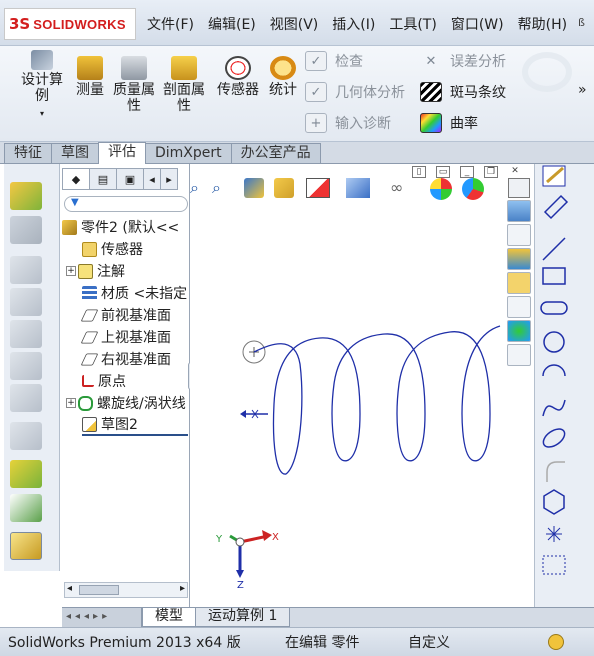  Describe the element at coordinates (554, 437) in the screenshot. I see `ellipse-icon` at that location.